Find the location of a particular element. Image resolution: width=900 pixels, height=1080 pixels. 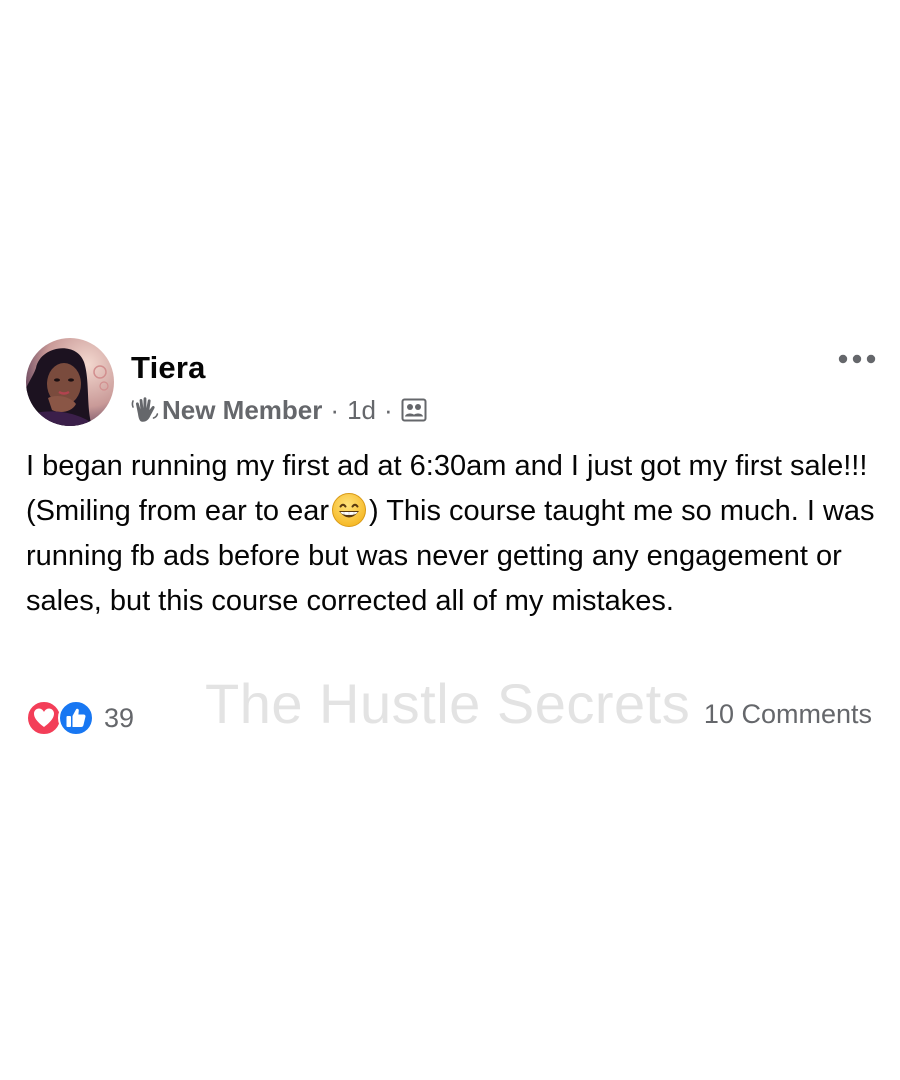

more-options-icon is located at coordinates (857, 359).